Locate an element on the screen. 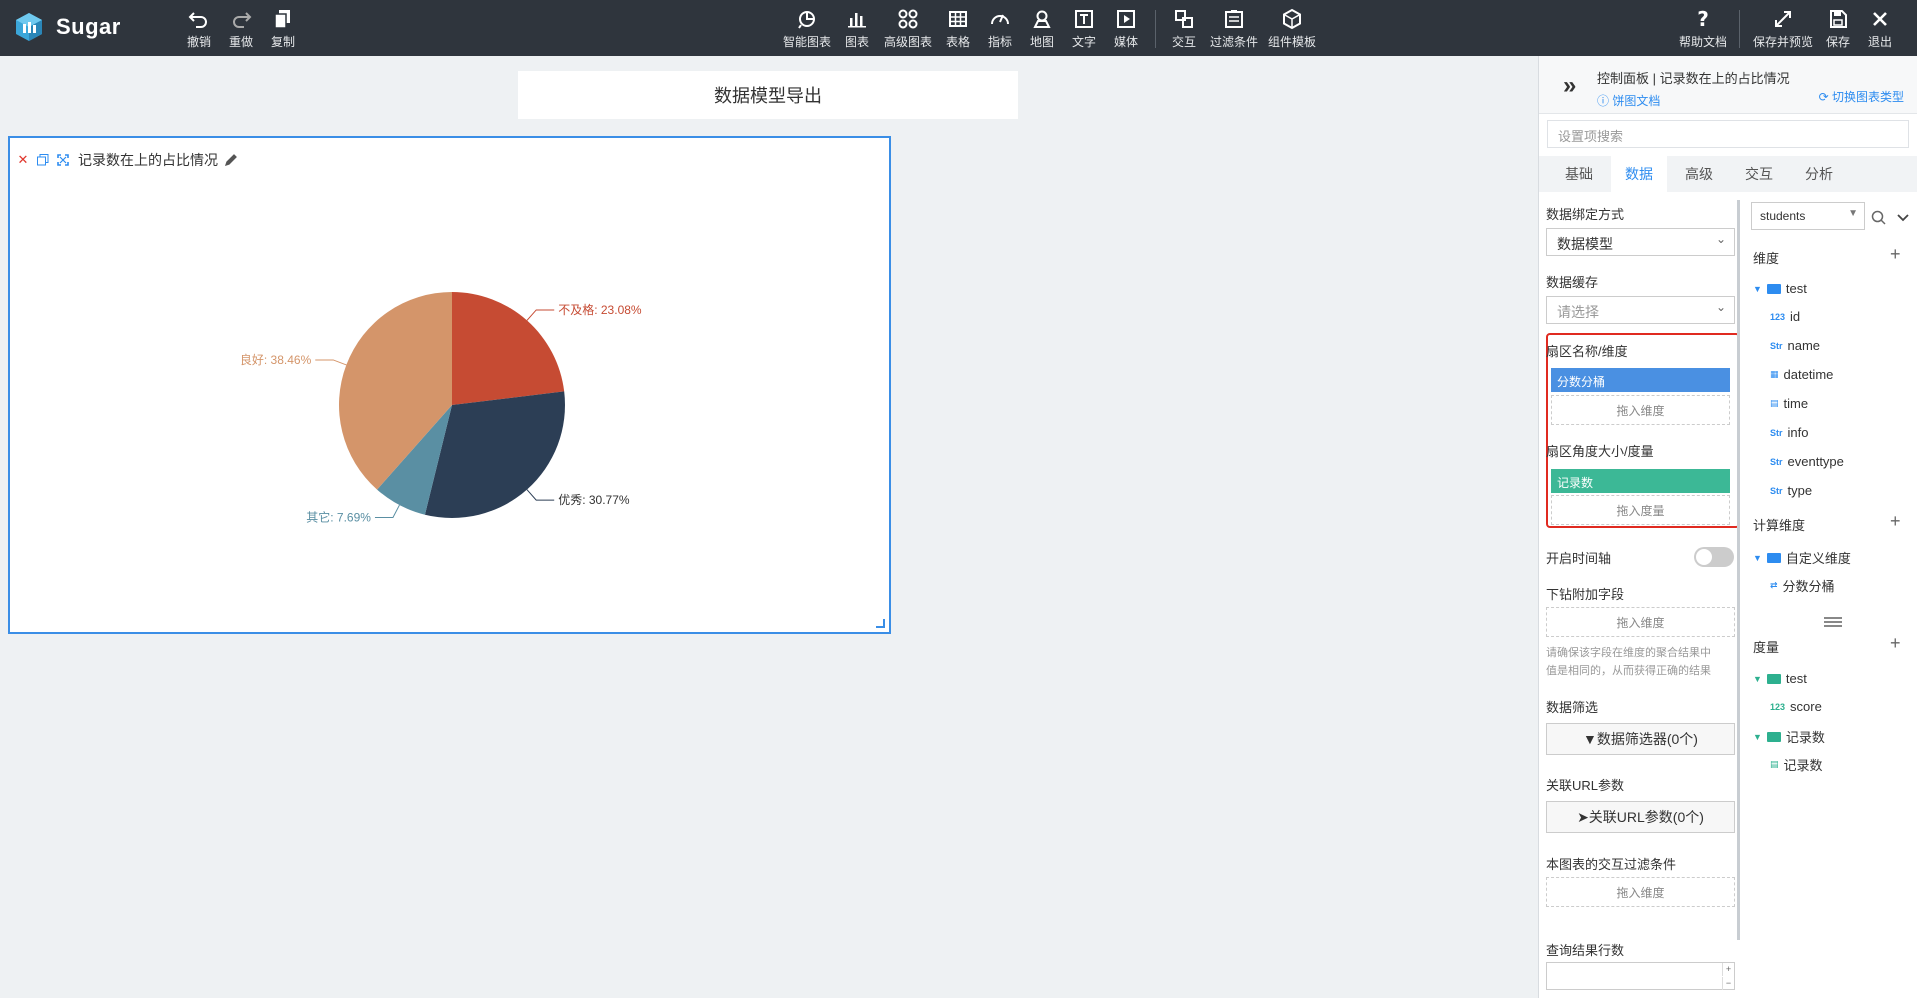 The width and height of the screenshot is (1917, 998). measure-folder: ▼ test is located at coordinates (1780, 678).